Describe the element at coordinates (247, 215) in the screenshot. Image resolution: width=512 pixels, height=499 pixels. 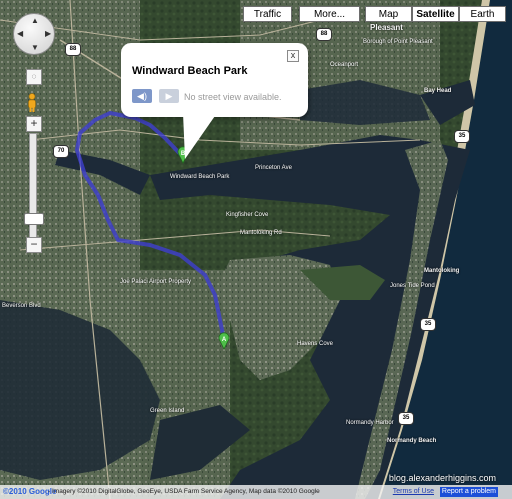
I see `label-kingfisher-cove: Kingfisher Cove` at that location.